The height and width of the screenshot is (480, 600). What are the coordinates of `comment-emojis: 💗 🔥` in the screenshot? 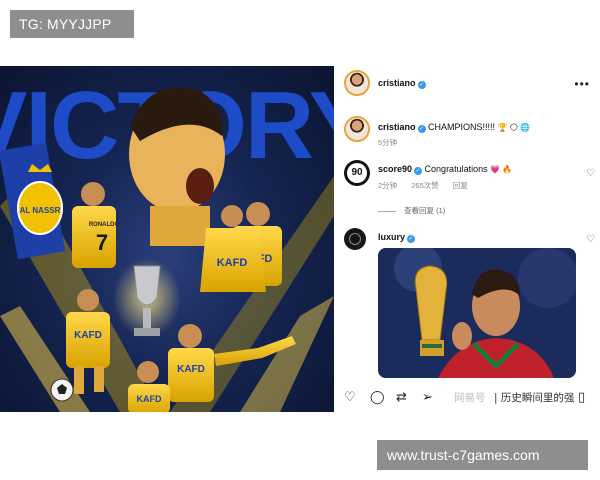 It's located at (501, 169).